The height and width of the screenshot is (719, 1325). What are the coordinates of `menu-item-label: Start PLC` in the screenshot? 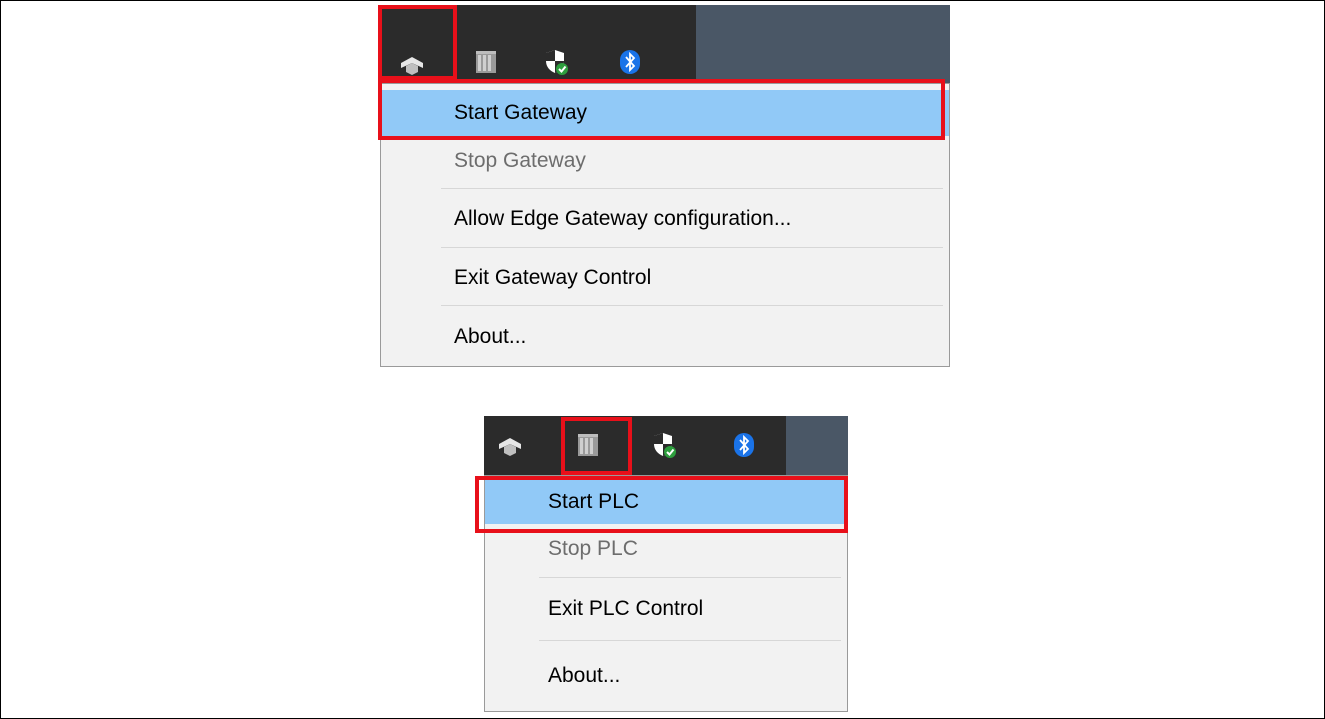 It's located at (594, 501).